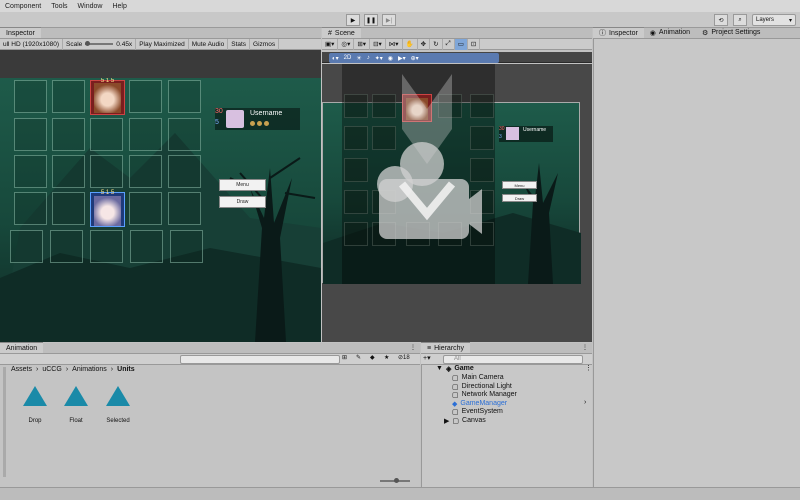 This screenshot has height=500, width=800. What do you see at coordinates (358, 58) in the screenshot?
I see `lighting-icon: ☀` at bounding box center [358, 58].